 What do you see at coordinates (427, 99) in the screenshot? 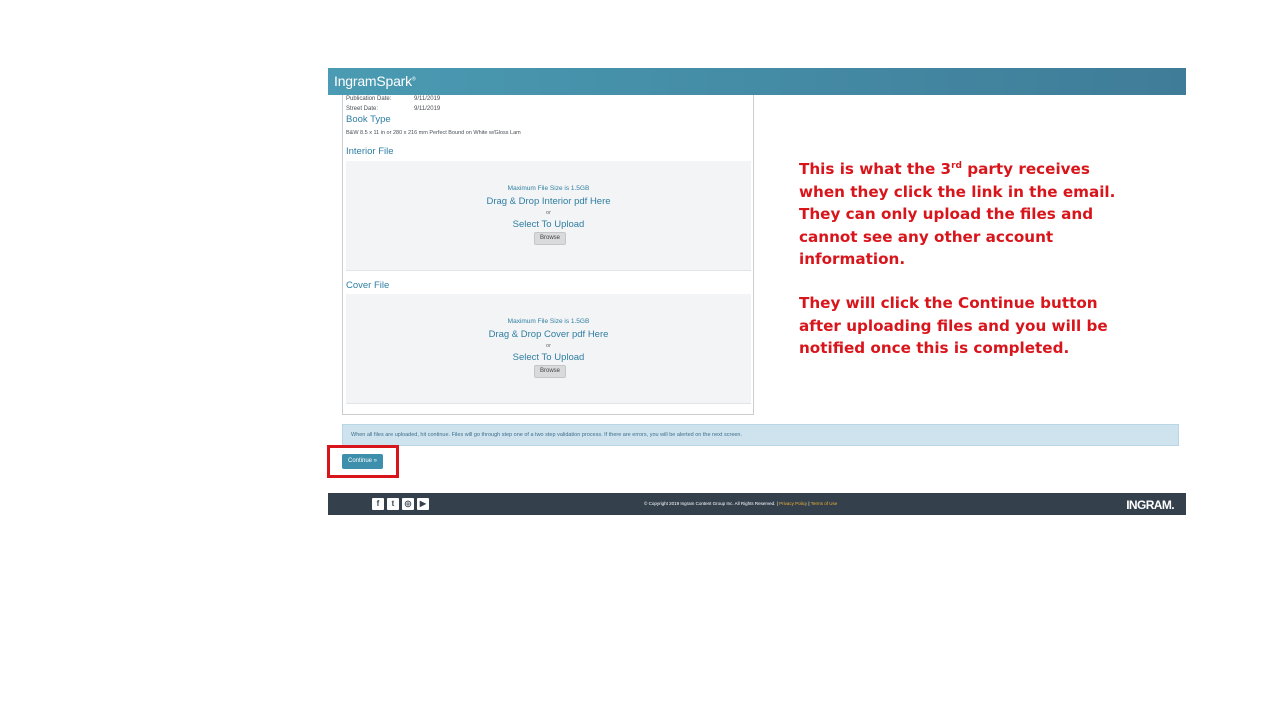
I see `publication-date-value: 9/11/2019` at bounding box center [427, 99].